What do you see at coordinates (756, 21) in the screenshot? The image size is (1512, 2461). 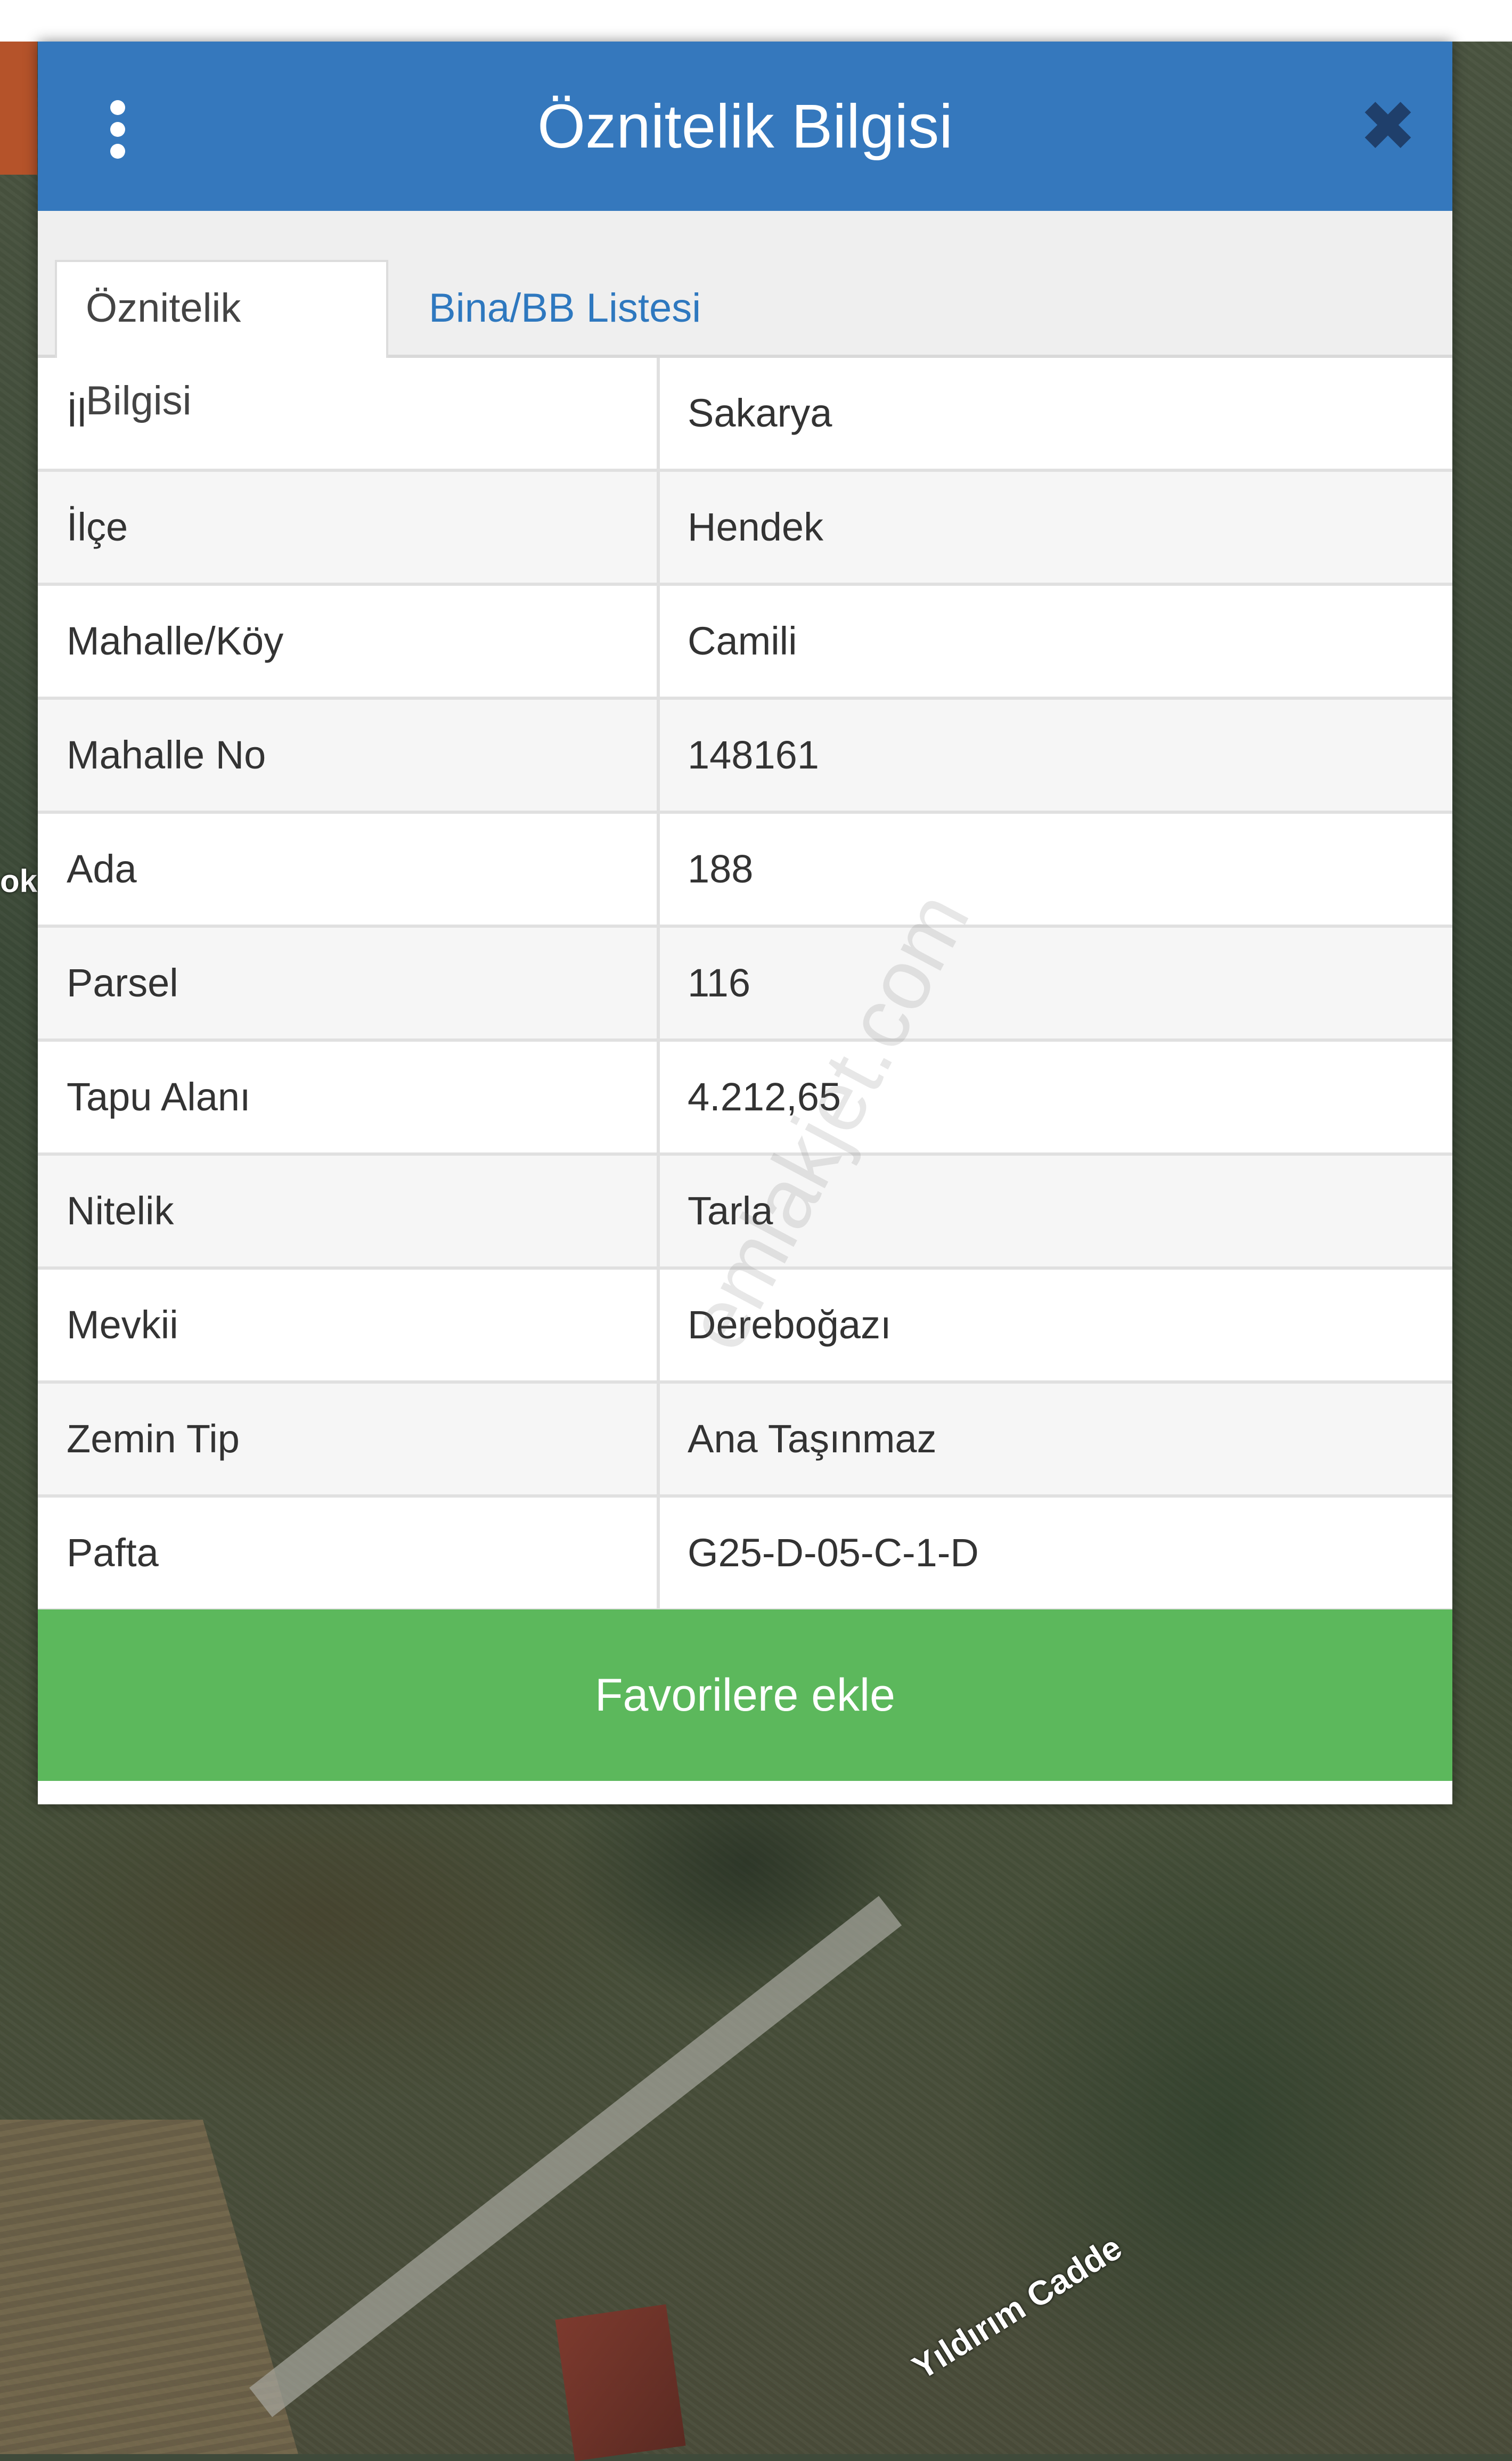 I see `top-strip` at bounding box center [756, 21].